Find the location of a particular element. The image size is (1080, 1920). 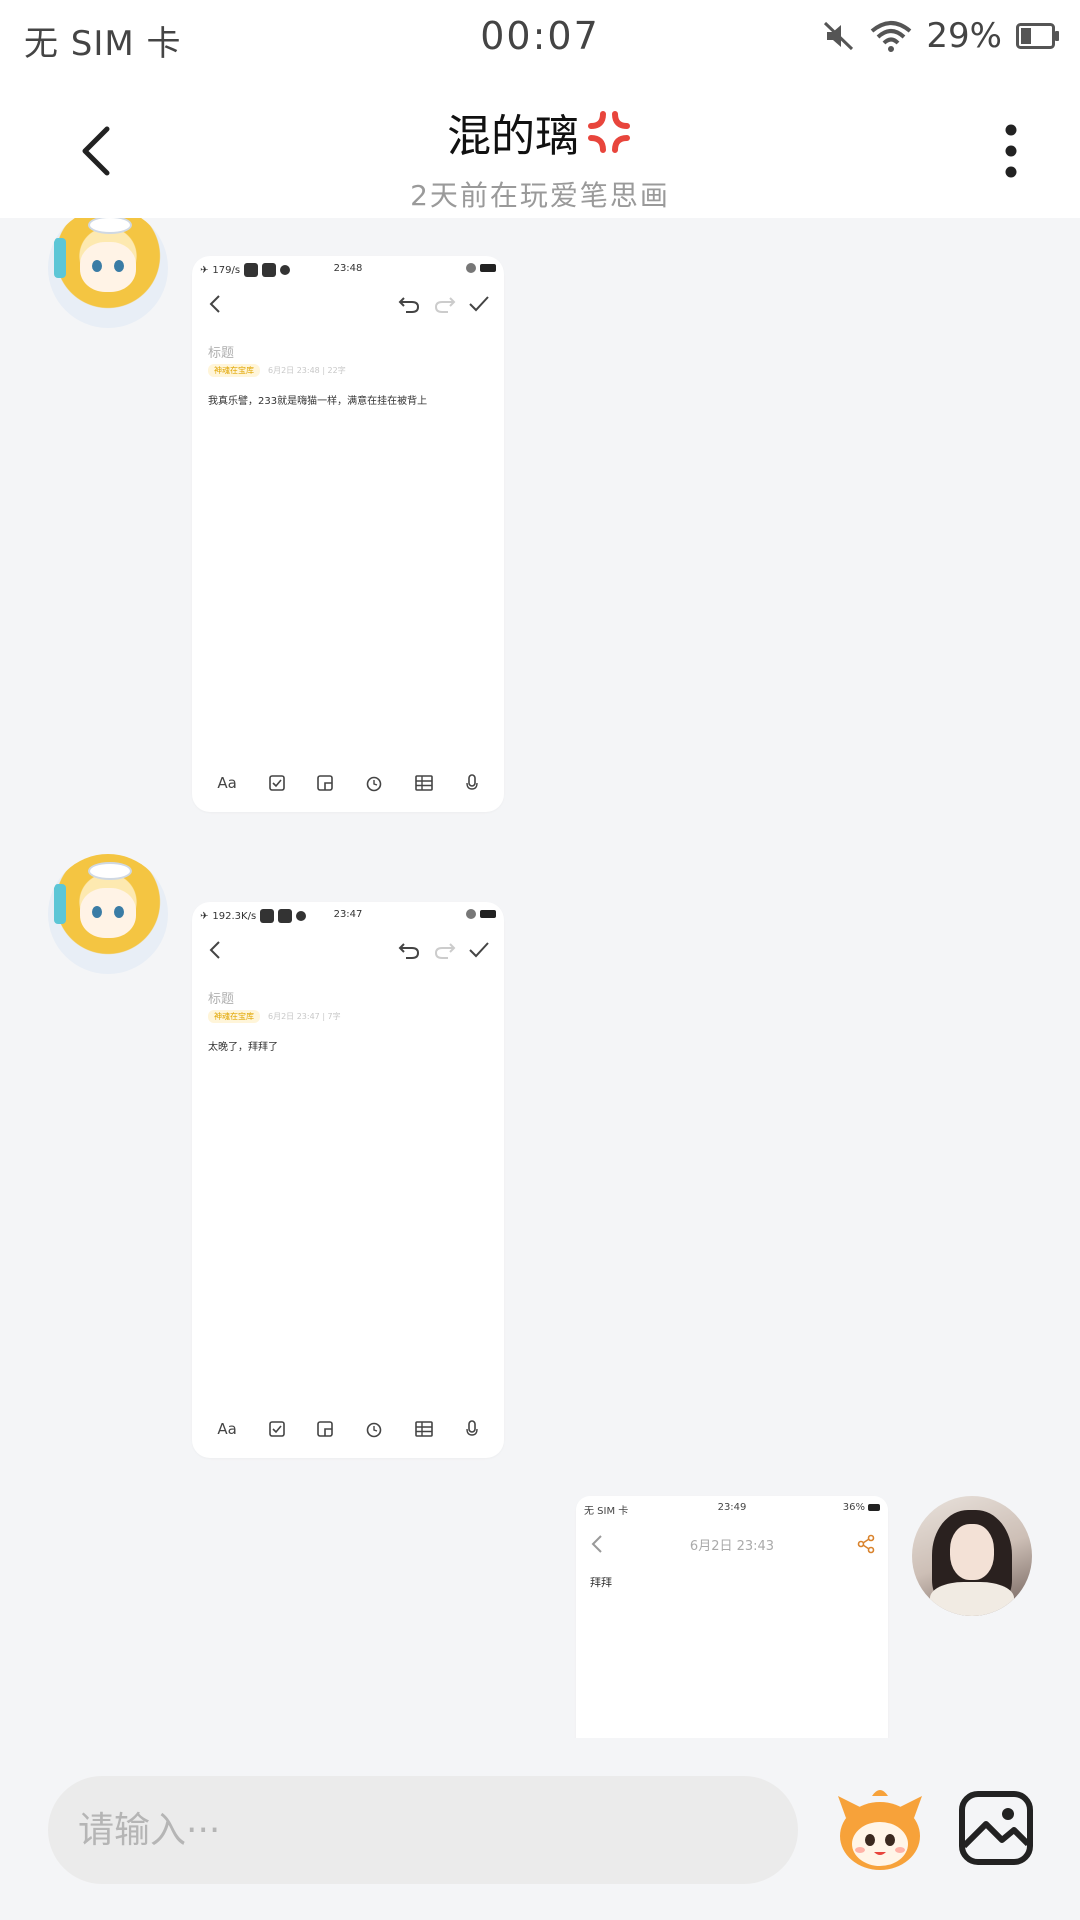

screenshot-status-bar: ✈ 179/s 23:48 is located at coordinates (348, 269).